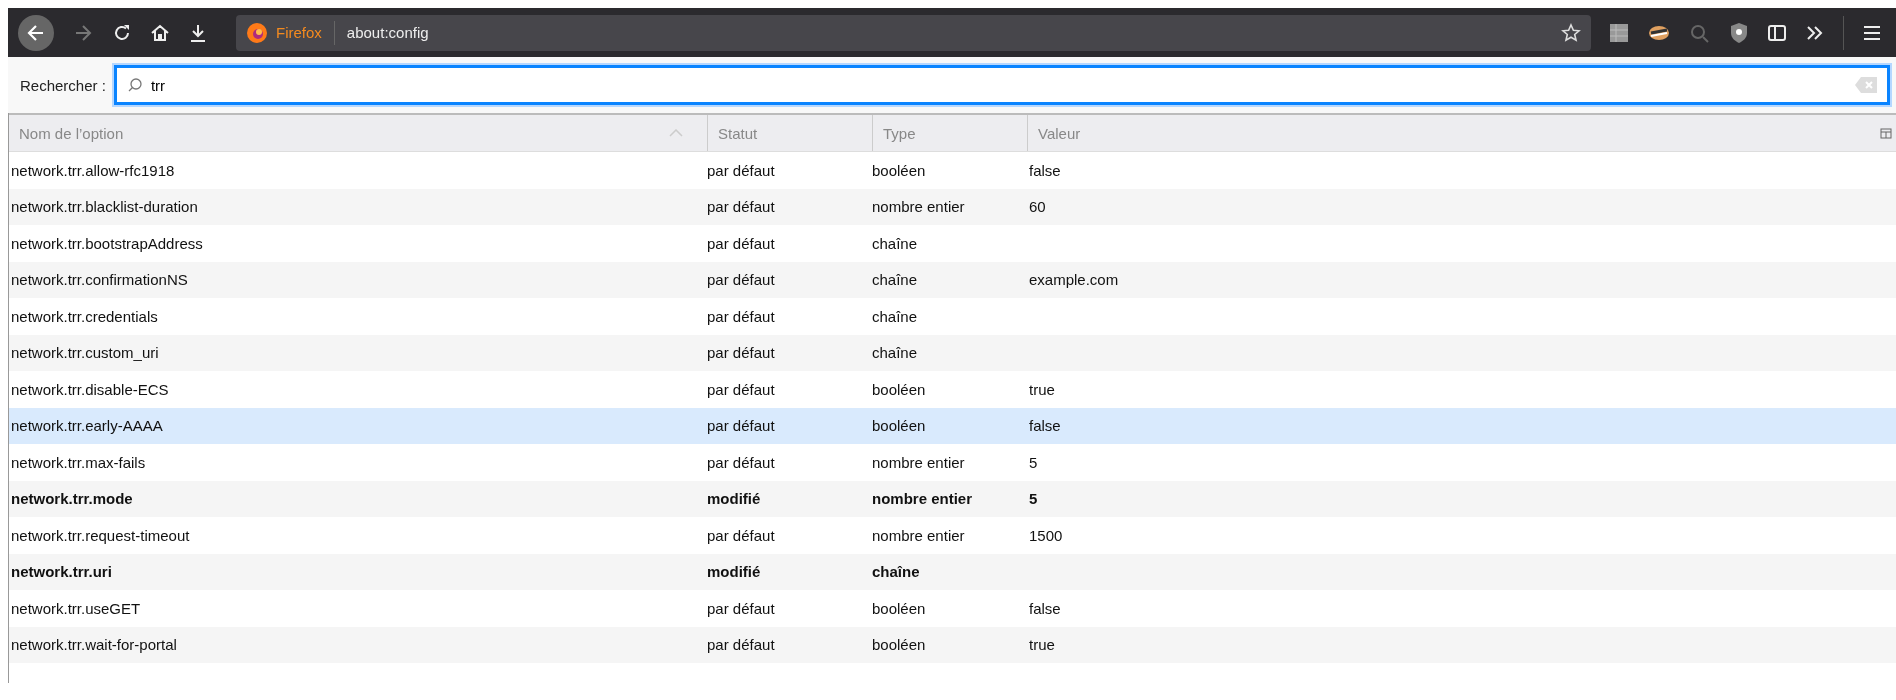  What do you see at coordinates (87, 426) in the screenshot?
I see `table-cell-text: network.trr.early-AAAA` at bounding box center [87, 426].